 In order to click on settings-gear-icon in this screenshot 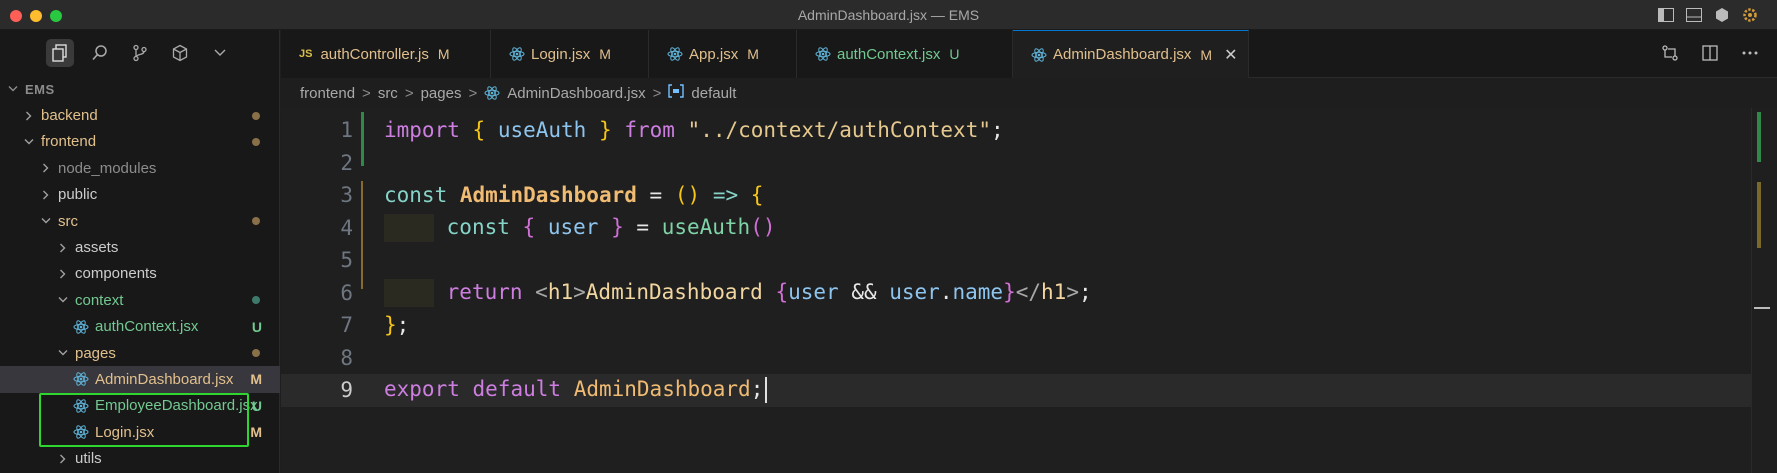, I will do `click(1750, 15)`.